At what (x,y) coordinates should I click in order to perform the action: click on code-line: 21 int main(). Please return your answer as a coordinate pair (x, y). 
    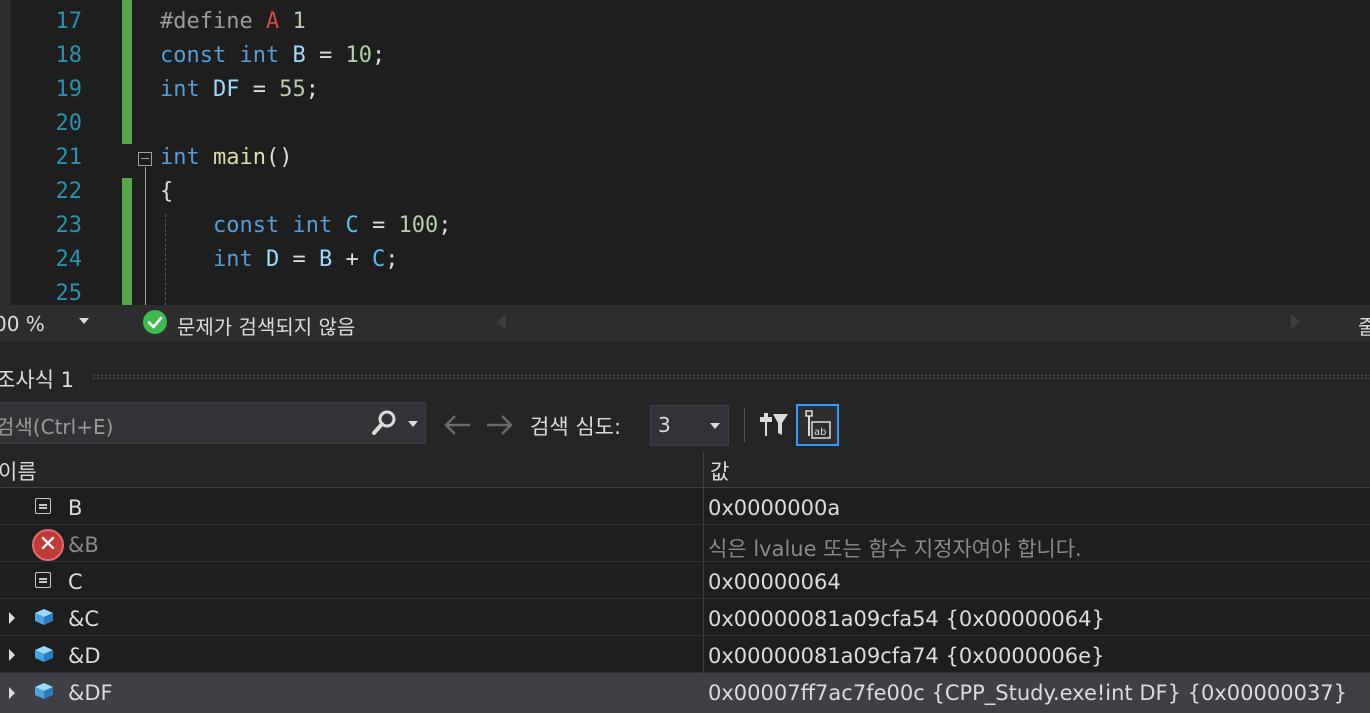
    Looking at the image, I should click on (685, 158).